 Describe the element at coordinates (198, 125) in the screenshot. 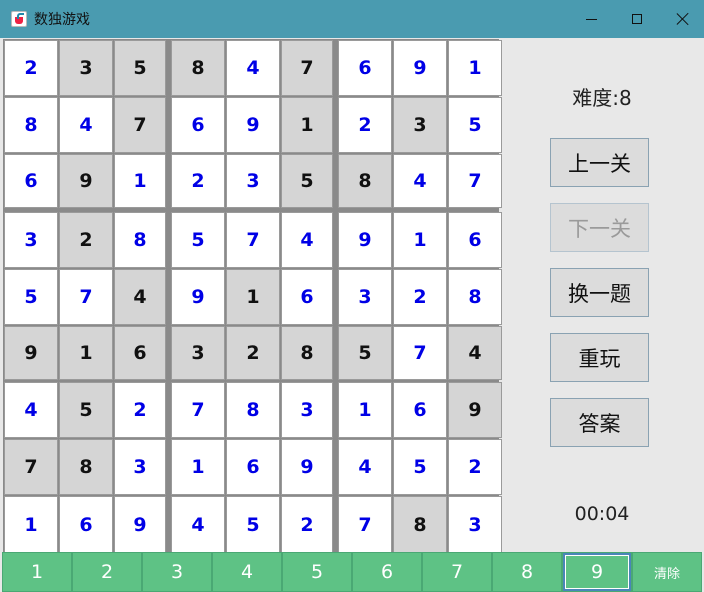

I see `sudoku-cell-r2c4: 6` at that location.